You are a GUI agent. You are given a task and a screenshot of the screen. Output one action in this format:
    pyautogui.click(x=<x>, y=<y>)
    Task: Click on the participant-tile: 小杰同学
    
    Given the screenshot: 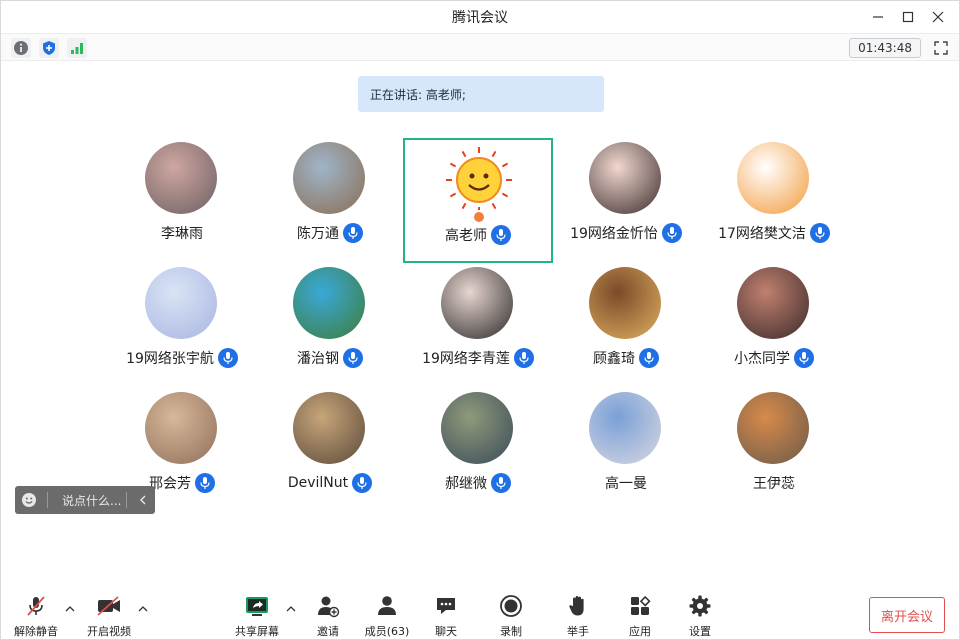 What is the action you would take?
    pyautogui.click(x=774, y=325)
    